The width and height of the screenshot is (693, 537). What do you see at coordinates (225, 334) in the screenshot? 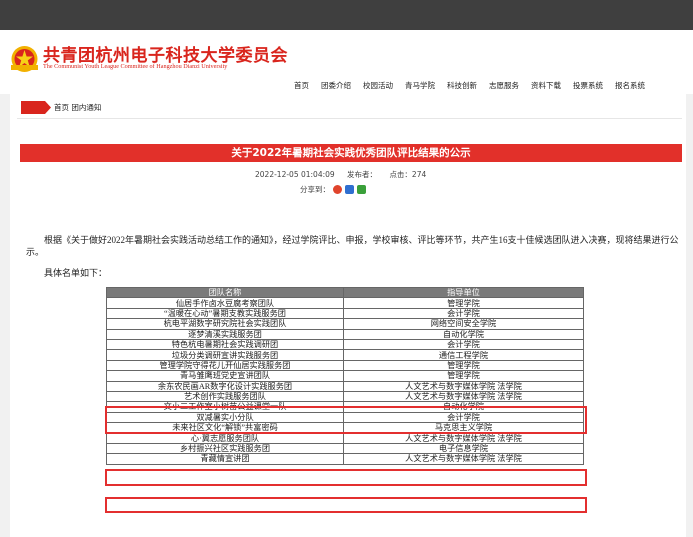
I see `team-name-cell: 逐梦清溪实践服务团` at bounding box center [225, 334].